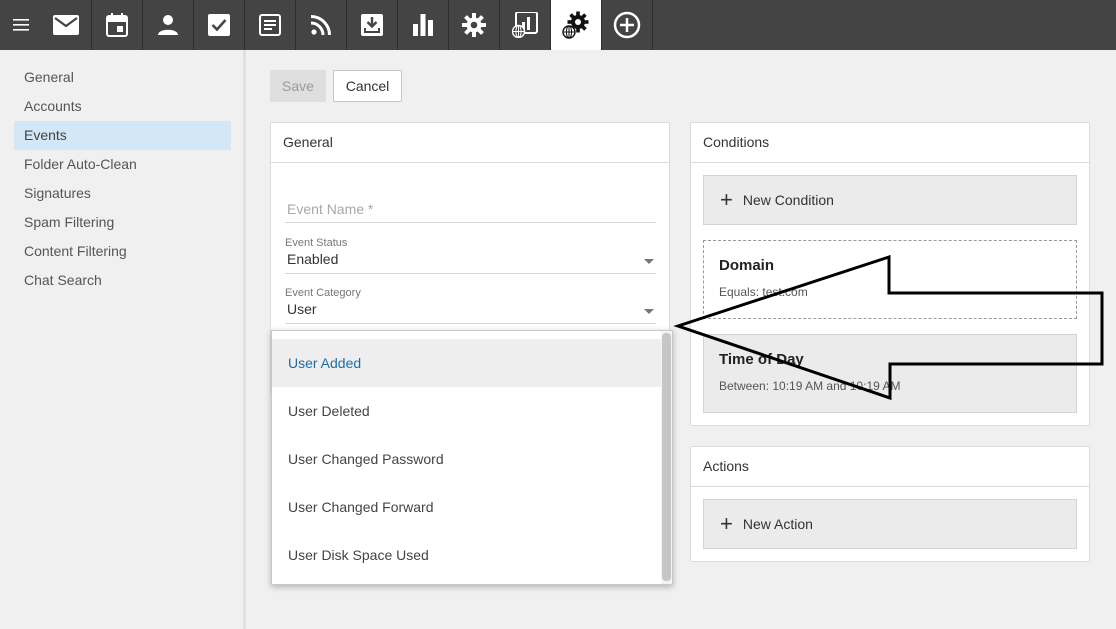 This screenshot has width=1116, height=629. Describe the element at coordinates (330, 209) in the screenshot. I see `event-name-placeholder: Event Name *` at that location.